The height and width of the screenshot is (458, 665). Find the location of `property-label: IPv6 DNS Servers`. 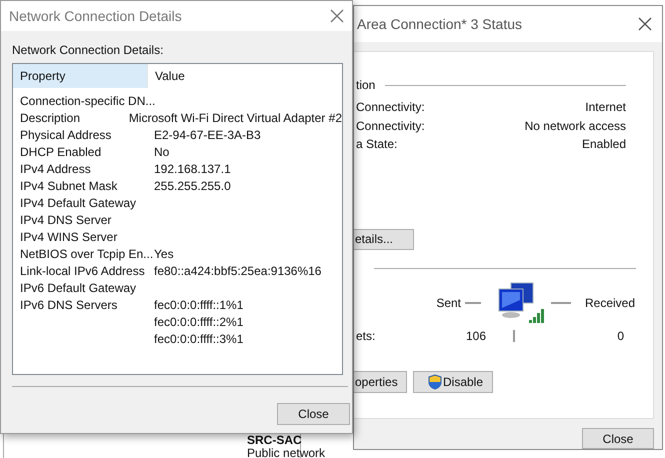

property-label: IPv6 DNS Servers is located at coordinates (69, 305).